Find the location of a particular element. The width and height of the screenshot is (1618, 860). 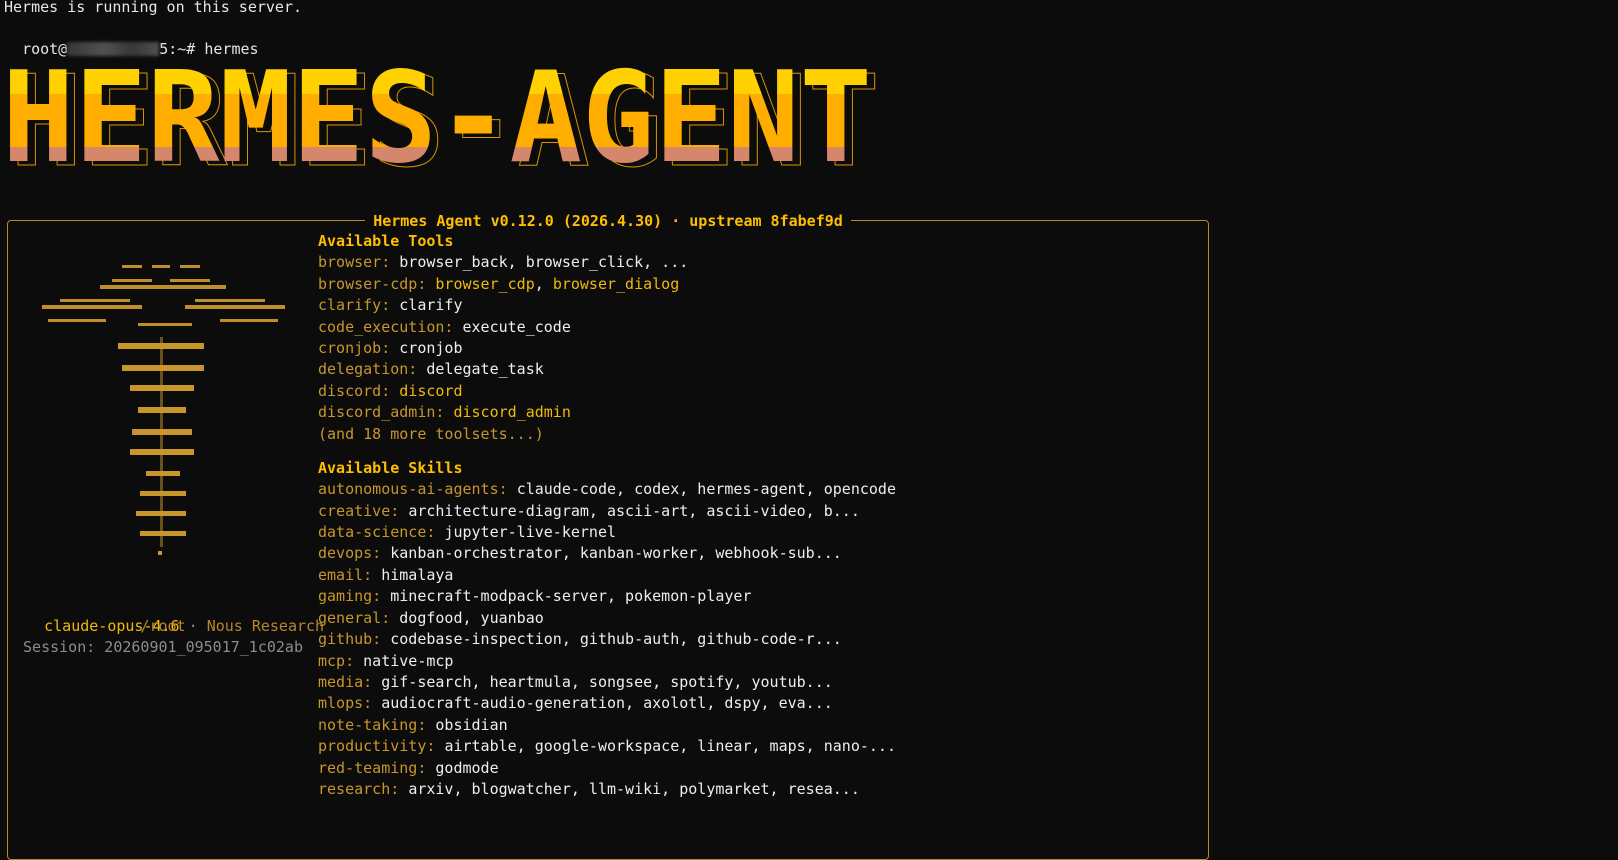

tool-row: clarify is located at coordinates (607, 305).